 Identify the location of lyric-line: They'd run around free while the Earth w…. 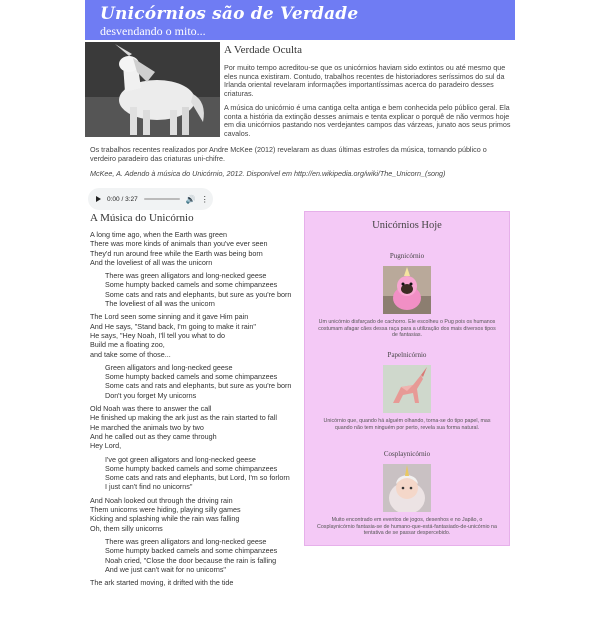
(176, 253).